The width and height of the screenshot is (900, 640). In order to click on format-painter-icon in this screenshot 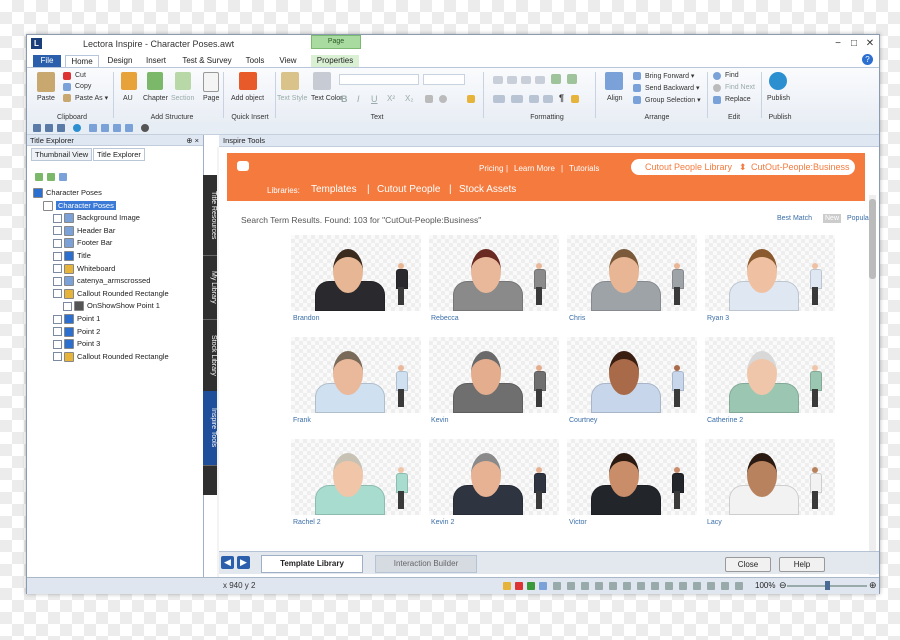, I will do `click(471, 99)`.